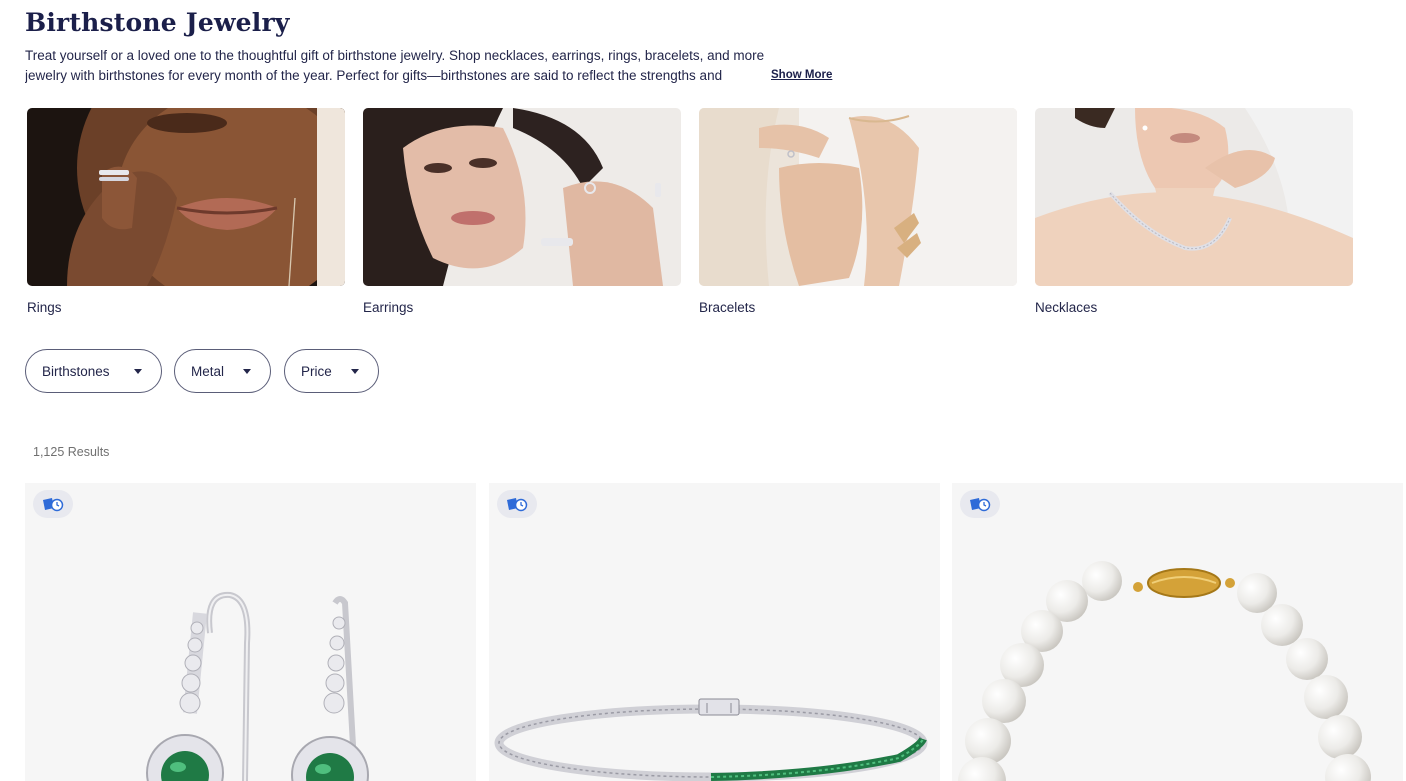 This screenshot has width=1406, height=781. Describe the element at coordinates (76, 371) in the screenshot. I see `filter-label: Birthstones` at that location.